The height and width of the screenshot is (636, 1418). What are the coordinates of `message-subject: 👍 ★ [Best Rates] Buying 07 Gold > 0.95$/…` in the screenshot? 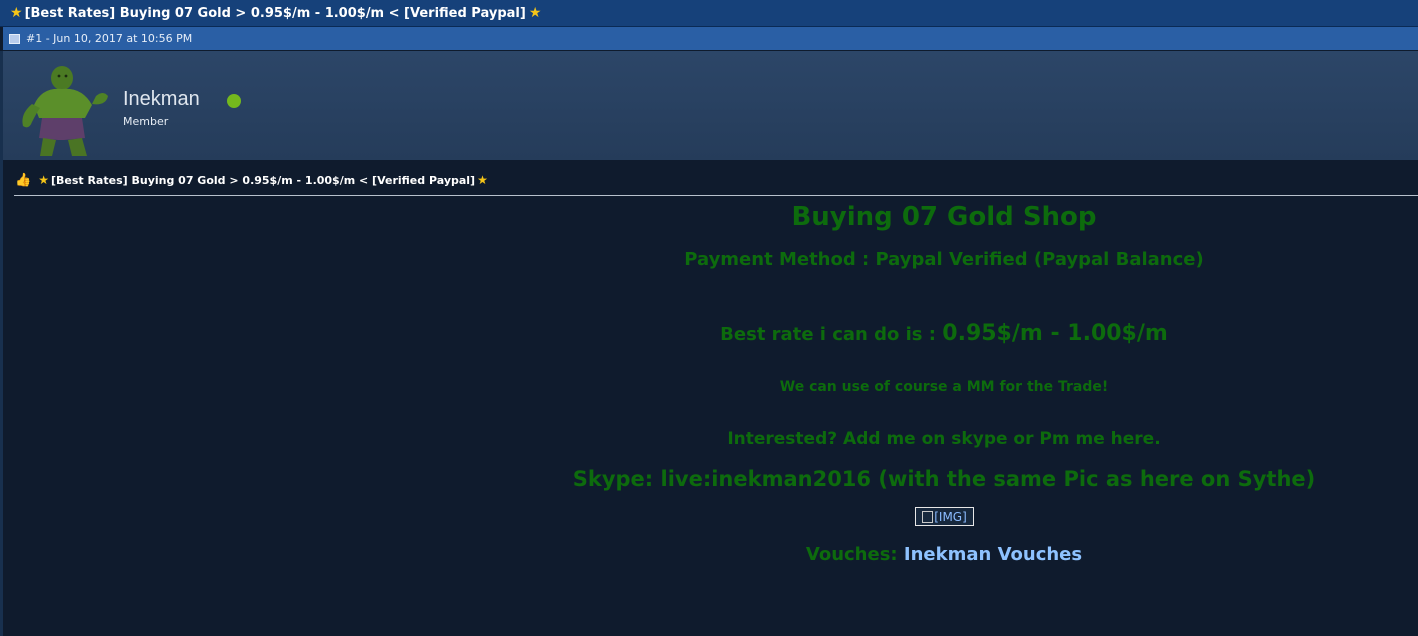 It's located at (252, 180).